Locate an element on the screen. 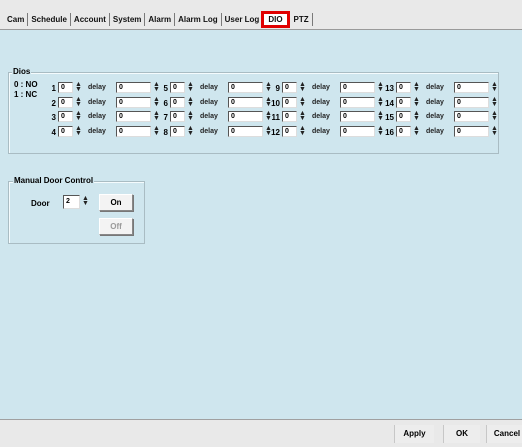 The height and width of the screenshot is (447, 522). dio-number: 3 is located at coordinates (53, 117).